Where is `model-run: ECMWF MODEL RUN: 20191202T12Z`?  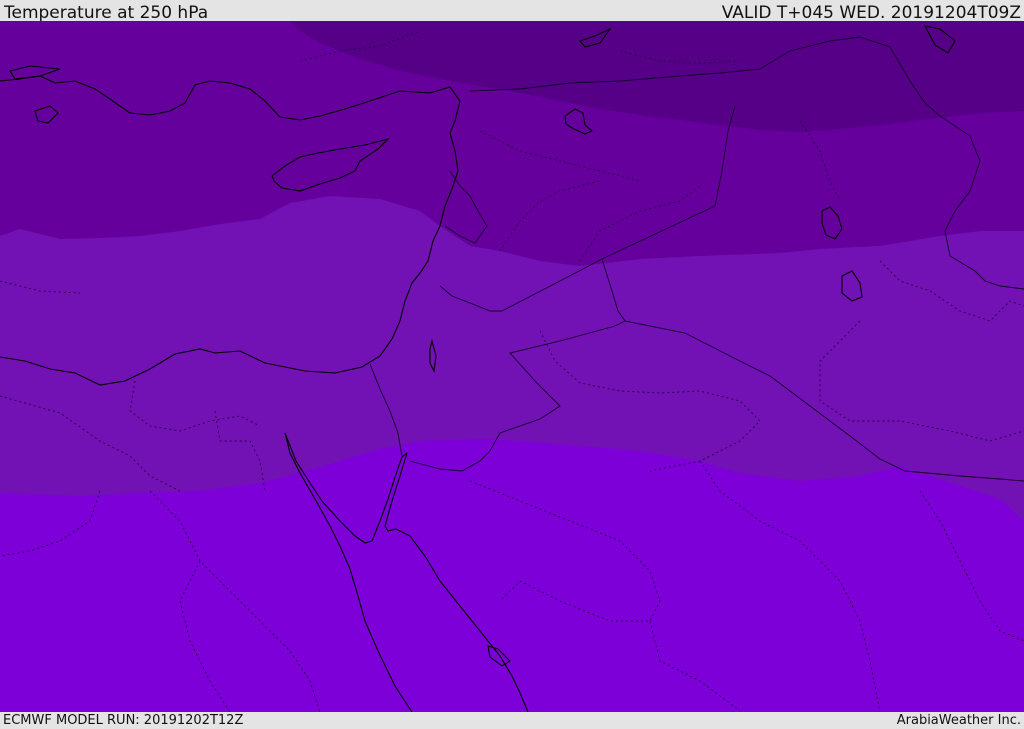 model-run: ECMWF MODEL RUN: 20191202T12Z is located at coordinates (123, 720).